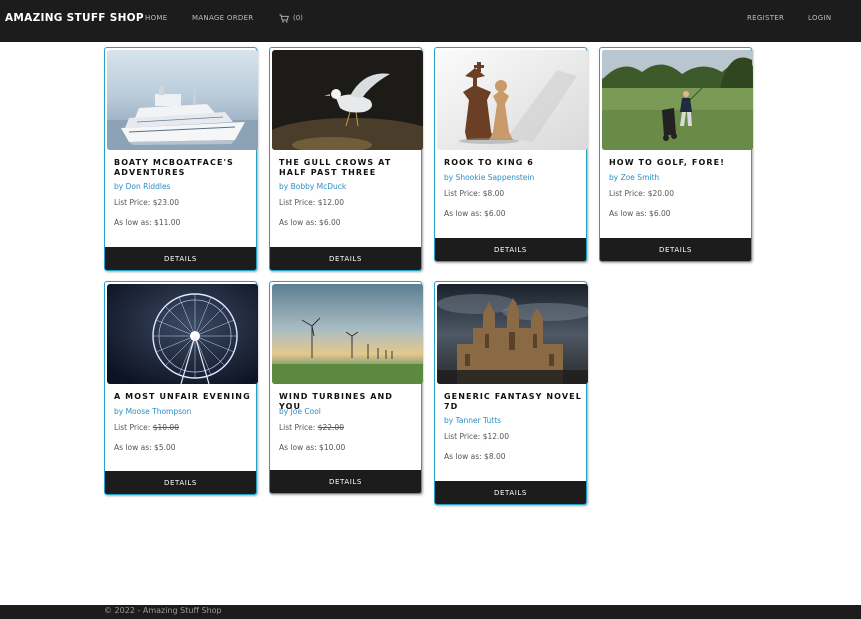 The width and height of the screenshot is (861, 619). I want to click on product-image-golfer, so click(677, 100).